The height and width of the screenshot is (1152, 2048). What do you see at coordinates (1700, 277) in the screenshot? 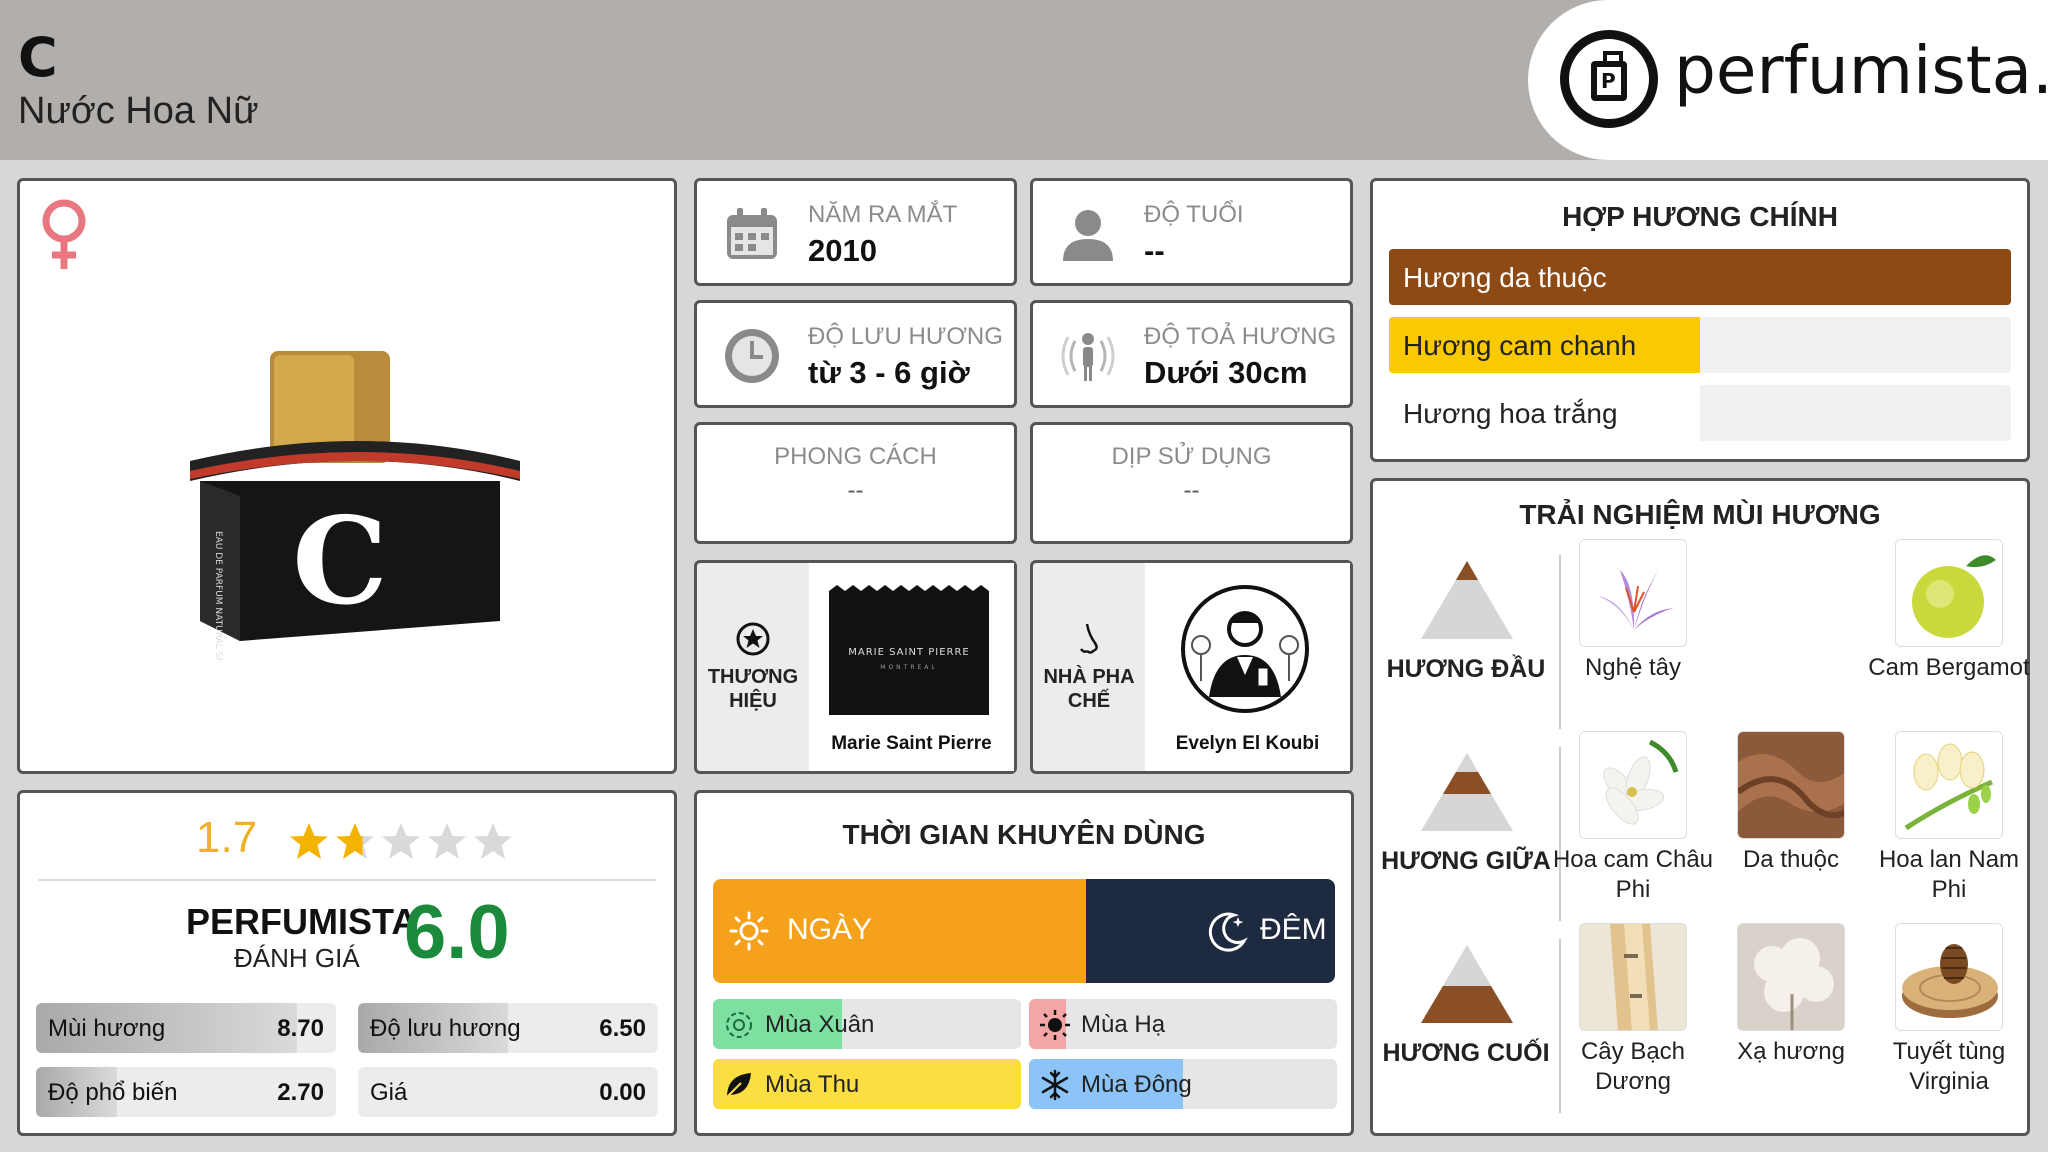
I see `accord-bar: Hương da thuộc` at bounding box center [1700, 277].